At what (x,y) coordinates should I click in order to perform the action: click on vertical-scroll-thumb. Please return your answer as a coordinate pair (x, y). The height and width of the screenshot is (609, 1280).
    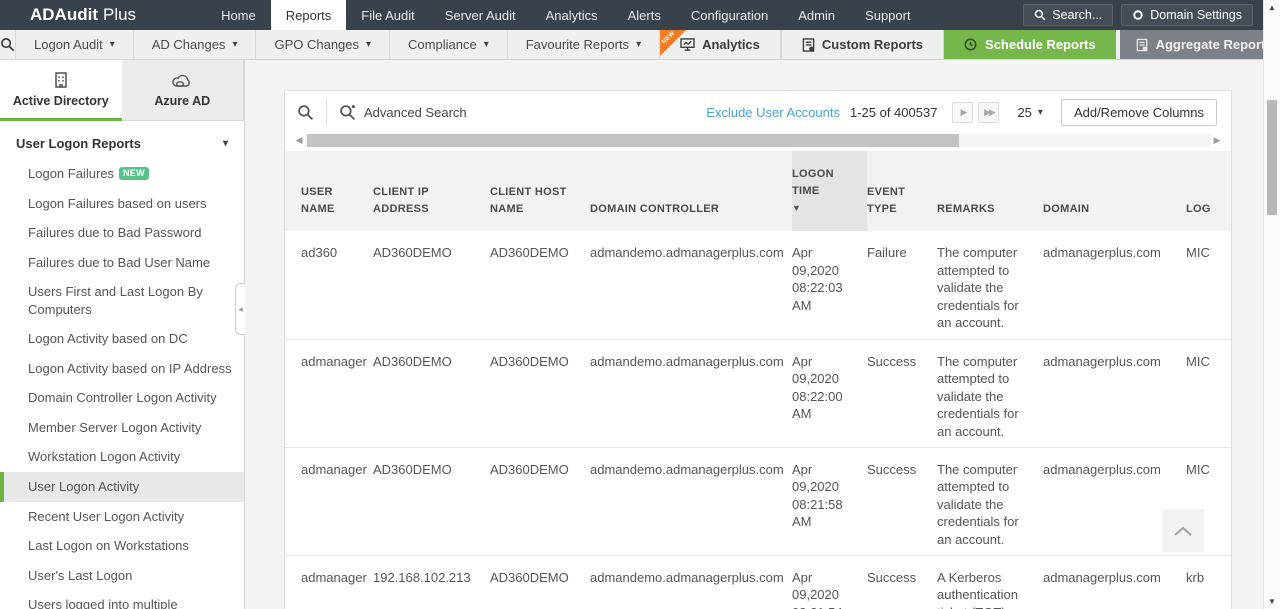
    Looking at the image, I should click on (1272, 157).